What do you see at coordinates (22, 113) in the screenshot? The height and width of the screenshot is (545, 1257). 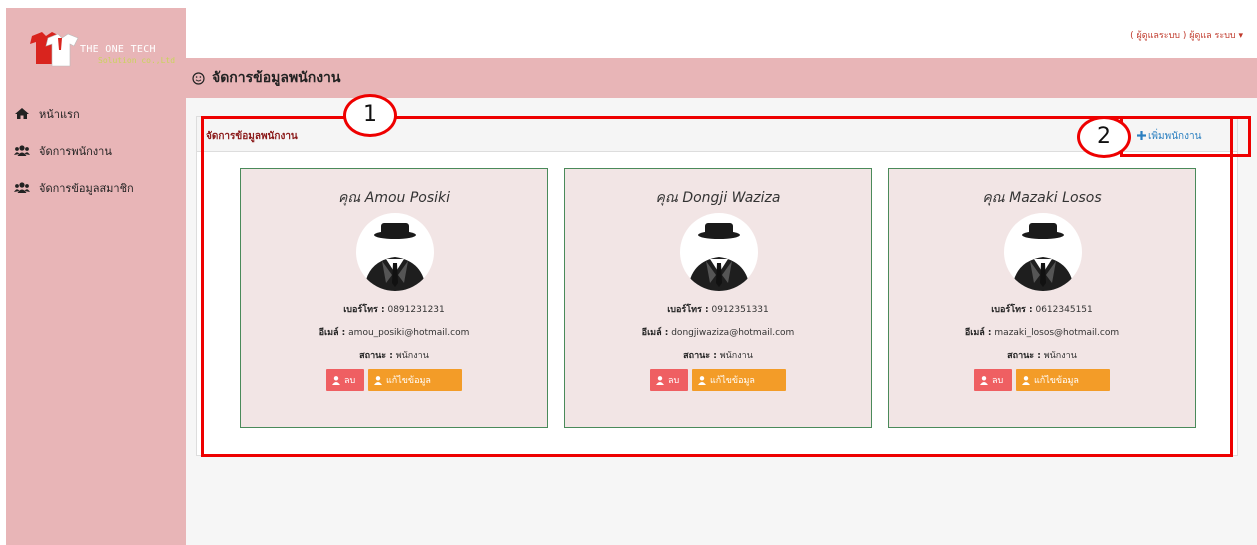 I see `home-icon` at bounding box center [22, 113].